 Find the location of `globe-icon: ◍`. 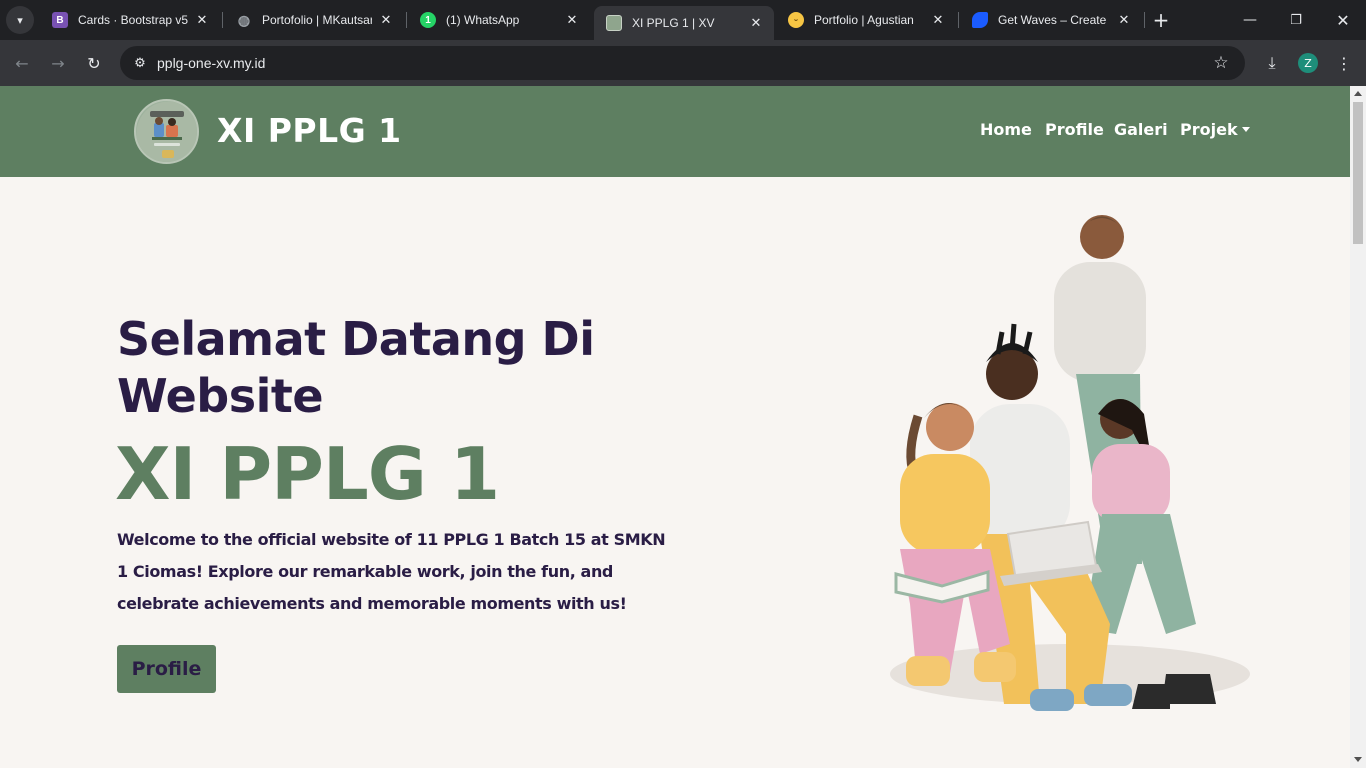

globe-icon: ◍ is located at coordinates (244, 19).